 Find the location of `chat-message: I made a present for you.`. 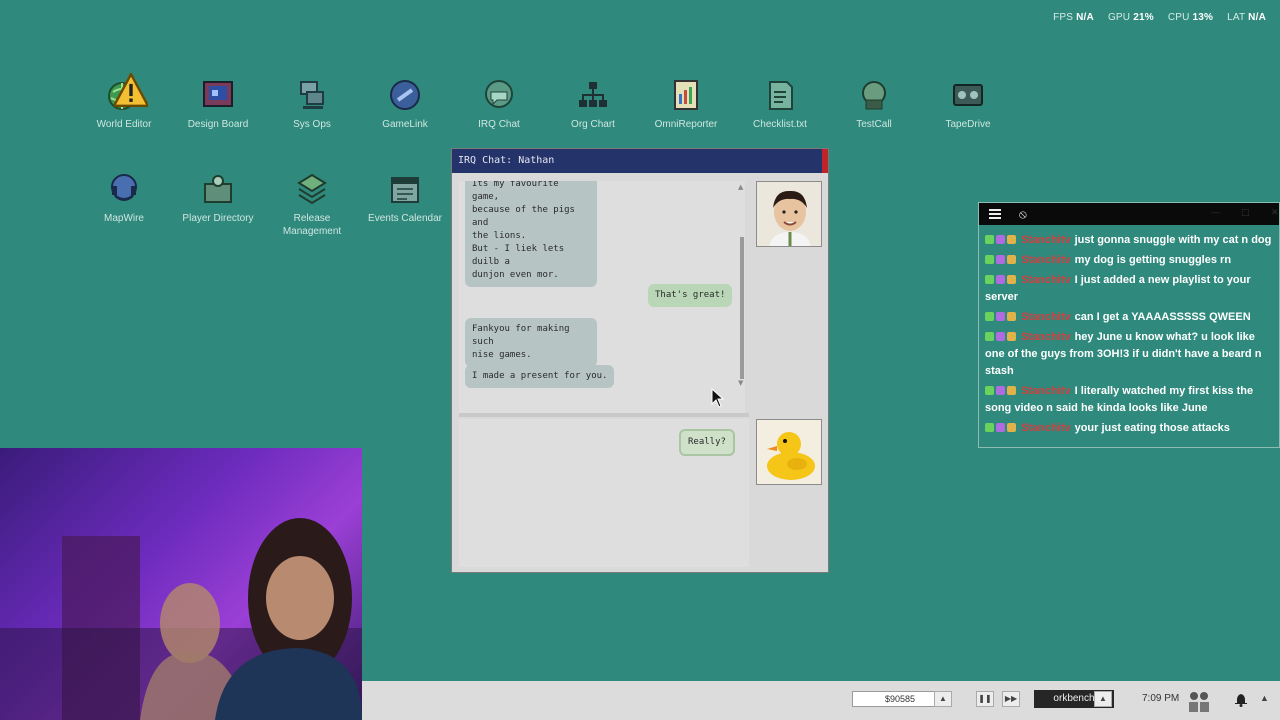

chat-message: I made a present for you. is located at coordinates (540, 376).